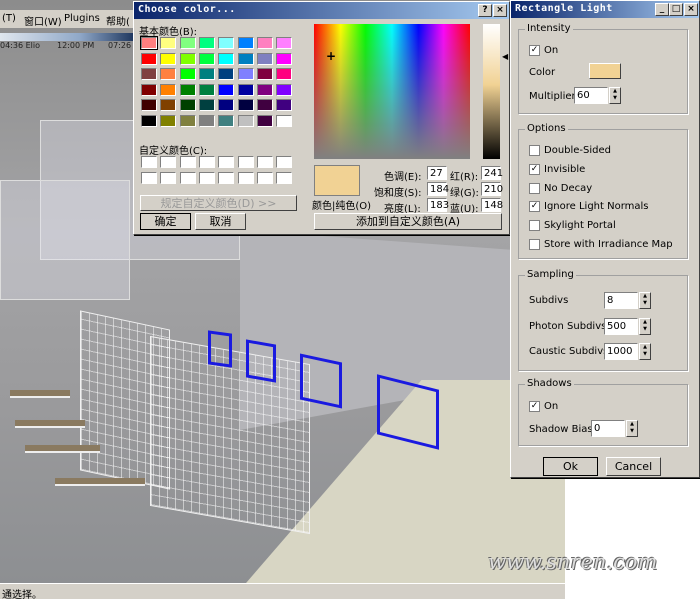 Image resolution: width=700 pixels, height=601 pixels. What do you see at coordinates (492, 205) in the screenshot?
I see `blue-input: 148` at bounding box center [492, 205].